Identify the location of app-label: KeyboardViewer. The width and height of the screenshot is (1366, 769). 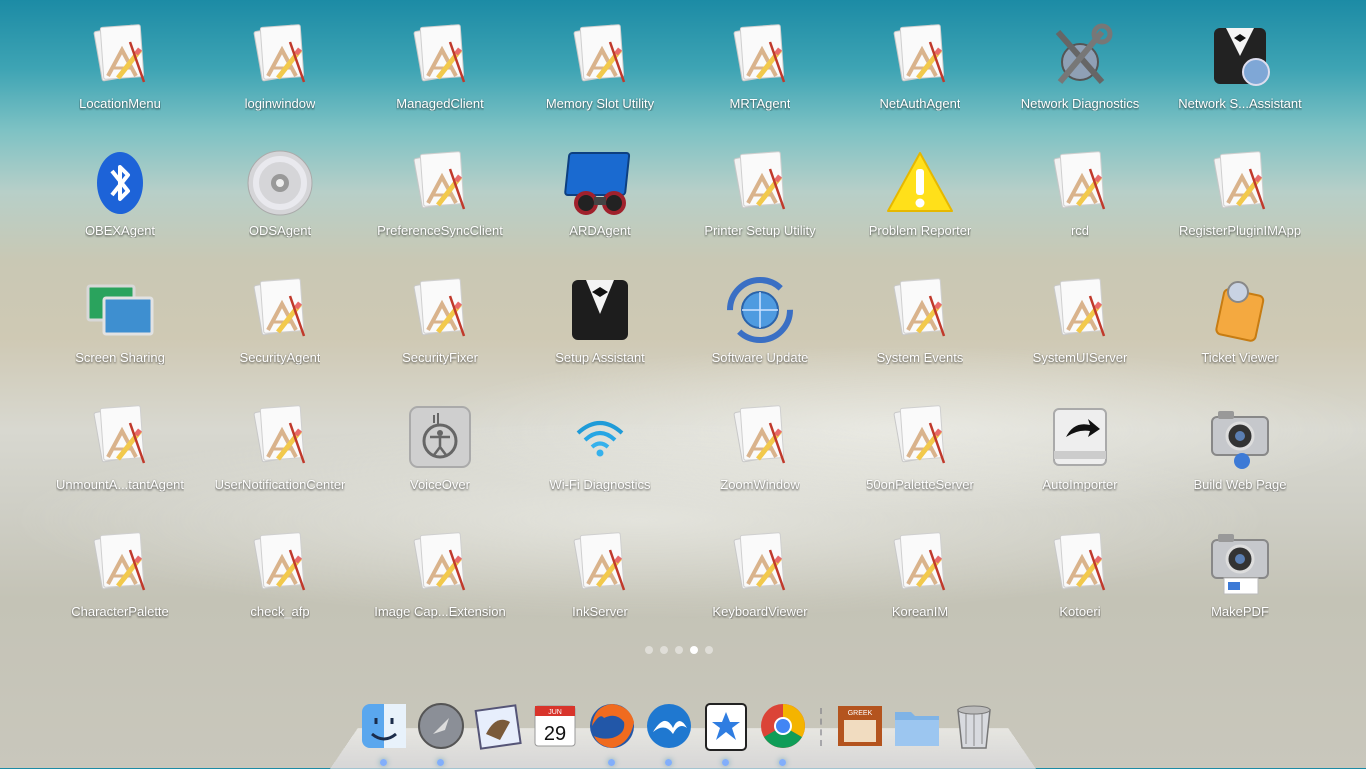
(759, 611).